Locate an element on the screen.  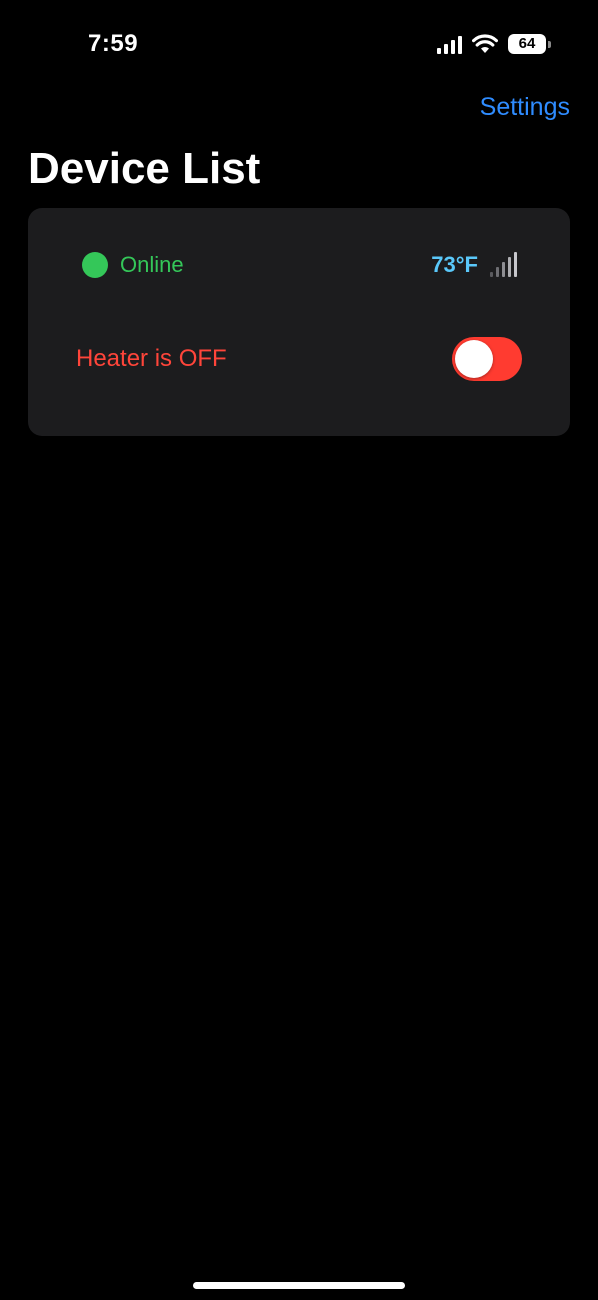
battery-icon: 64 is located at coordinates (529, 44).